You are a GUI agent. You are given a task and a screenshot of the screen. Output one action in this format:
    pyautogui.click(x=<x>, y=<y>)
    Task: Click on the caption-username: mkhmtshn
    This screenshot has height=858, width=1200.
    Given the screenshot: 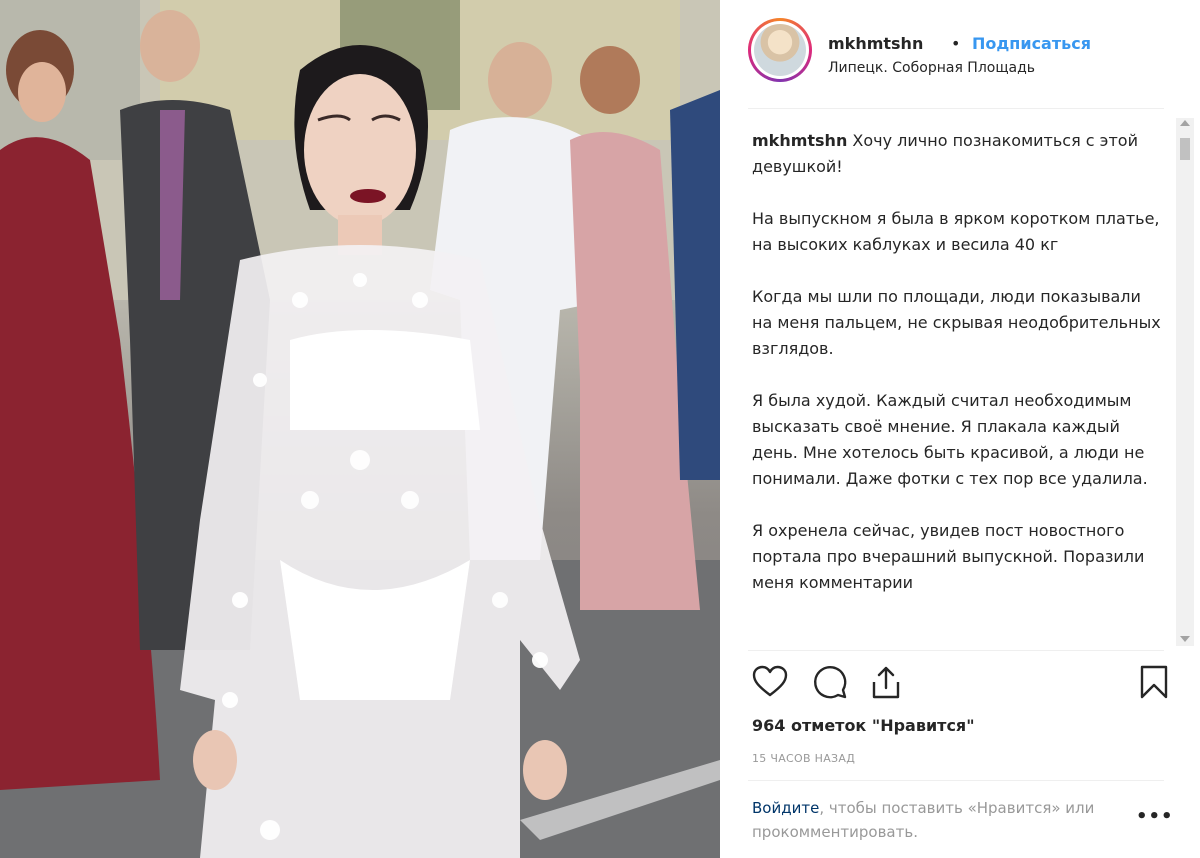 What is the action you would take?
    pyautogui.click(x=799, y=140)
    